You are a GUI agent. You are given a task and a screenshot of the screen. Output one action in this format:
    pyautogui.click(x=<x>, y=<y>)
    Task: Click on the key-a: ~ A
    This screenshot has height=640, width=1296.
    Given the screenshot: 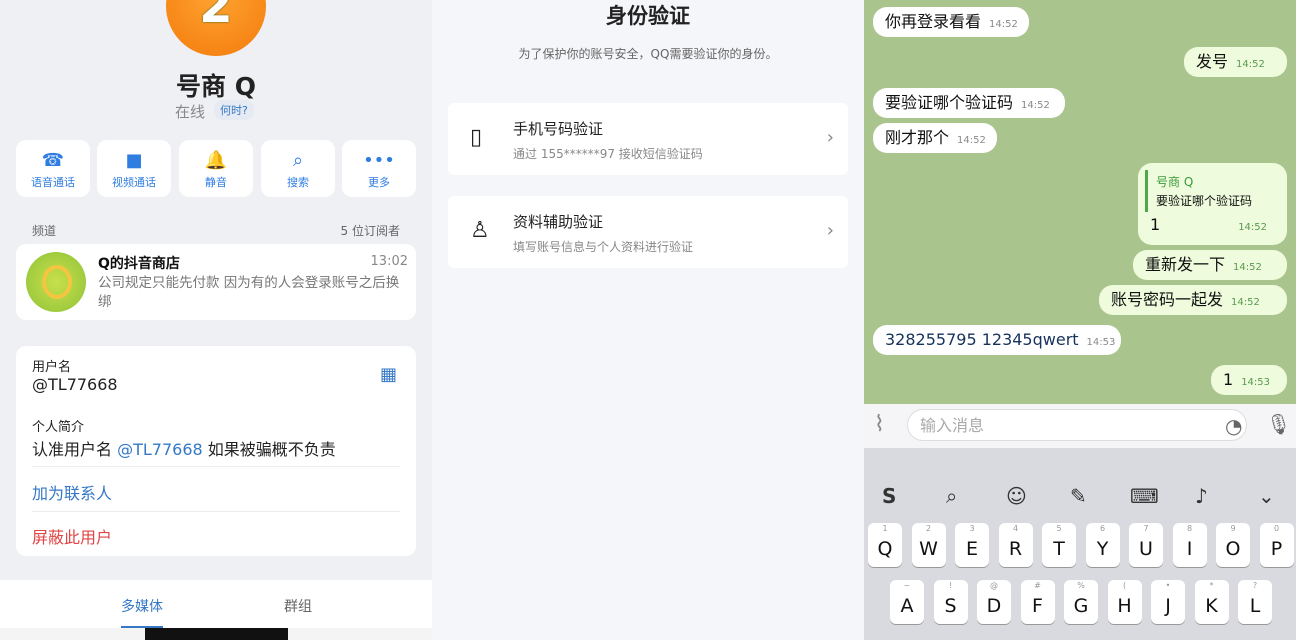 What is the action you would take?
    pyautogui.click(x=907, y=602)
    